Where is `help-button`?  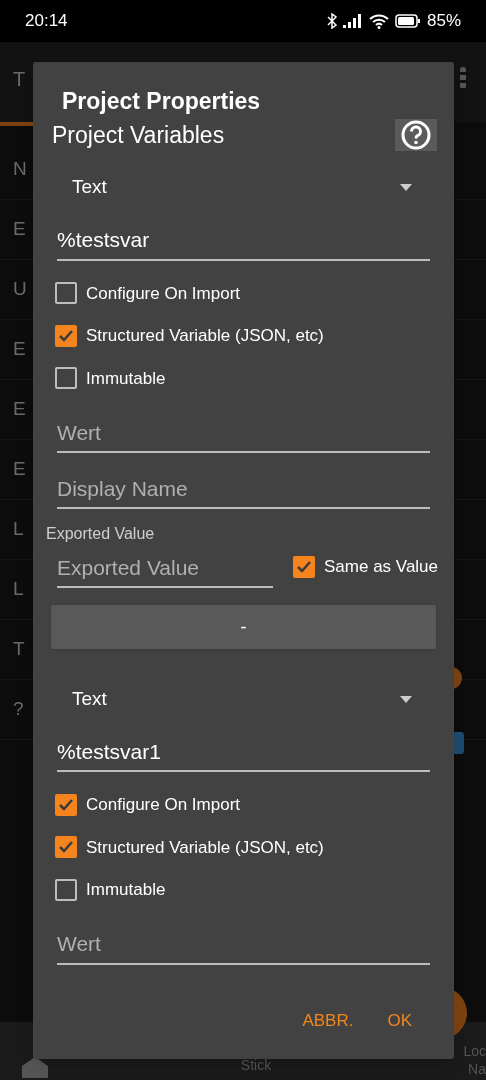 help-button is located at coordinates (416, 135).